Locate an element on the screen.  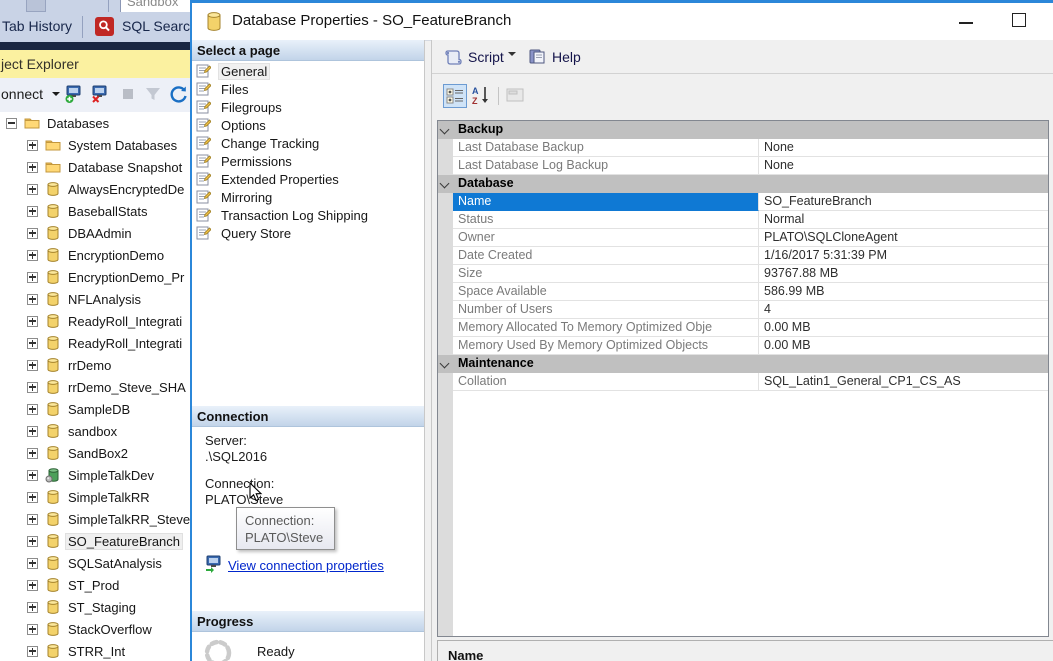
tree-item: SO_FeatureBranch is located at coordinates (95, 541).